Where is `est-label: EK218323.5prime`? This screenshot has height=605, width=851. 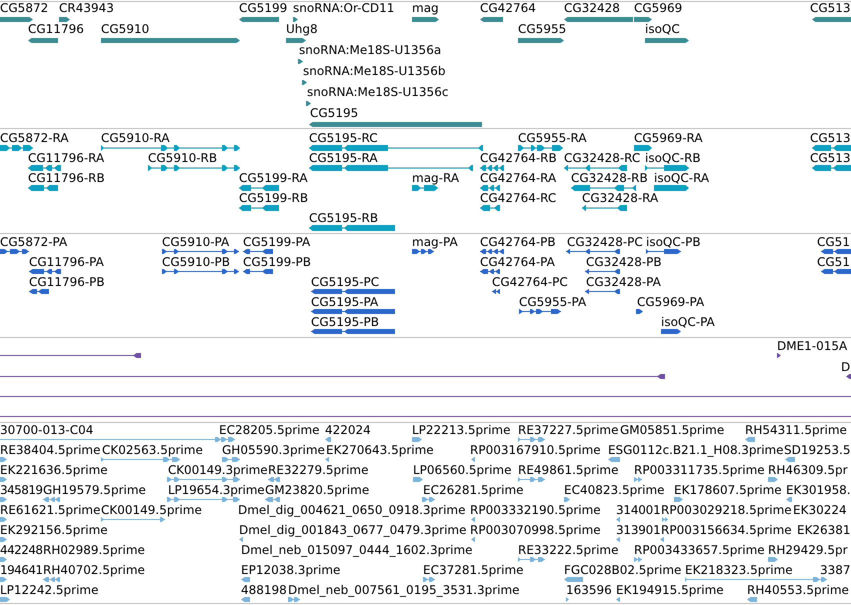 est-label: EK218323.5prime is located at coordinates (739, 570).